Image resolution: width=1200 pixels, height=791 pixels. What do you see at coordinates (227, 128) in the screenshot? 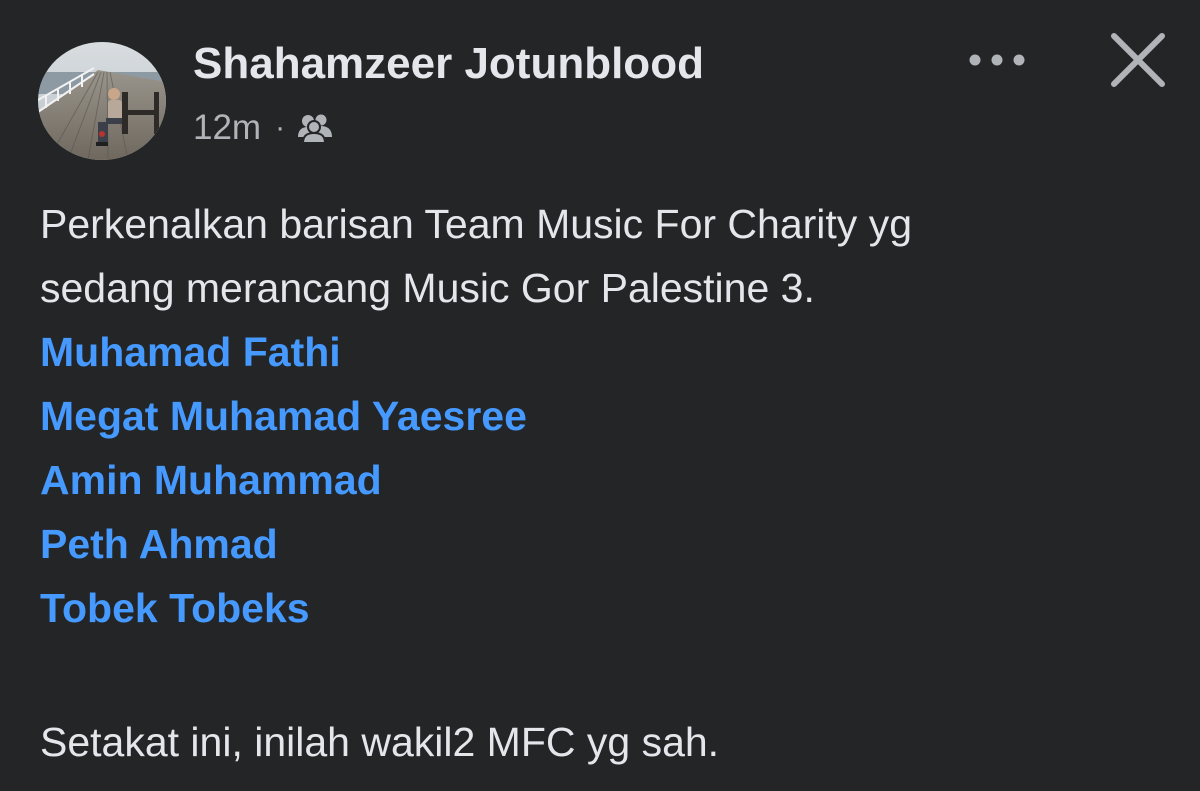
I see `post-timestamp: 12m` at bounding box center [227, 128].